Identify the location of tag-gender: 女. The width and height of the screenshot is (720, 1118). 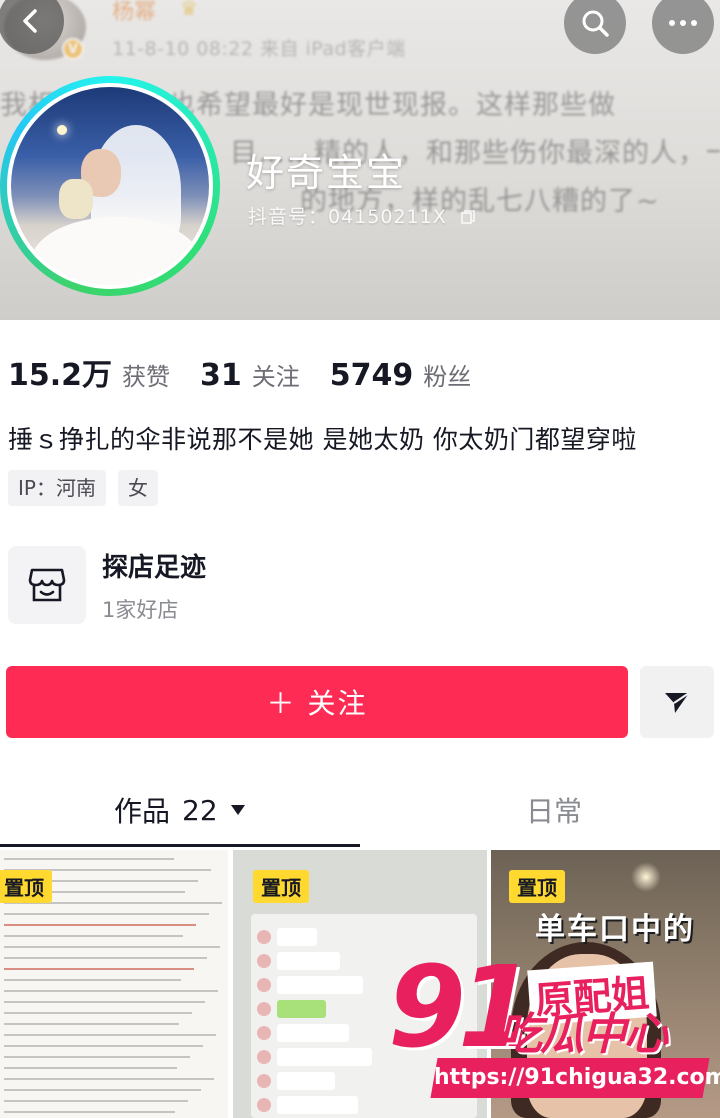
(137, 488).